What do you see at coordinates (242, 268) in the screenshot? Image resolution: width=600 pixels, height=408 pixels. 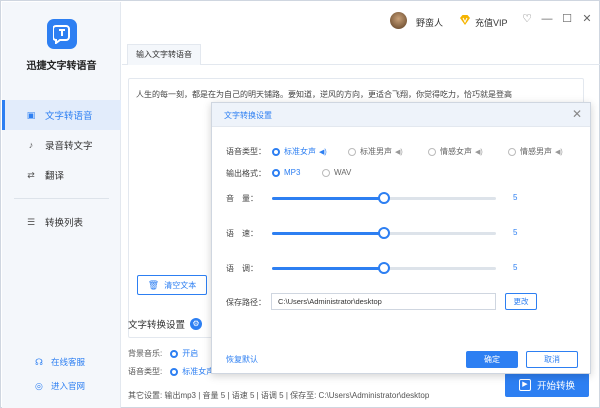 I see `pitch-label: 语 调：` at bounding box center [242, 268].